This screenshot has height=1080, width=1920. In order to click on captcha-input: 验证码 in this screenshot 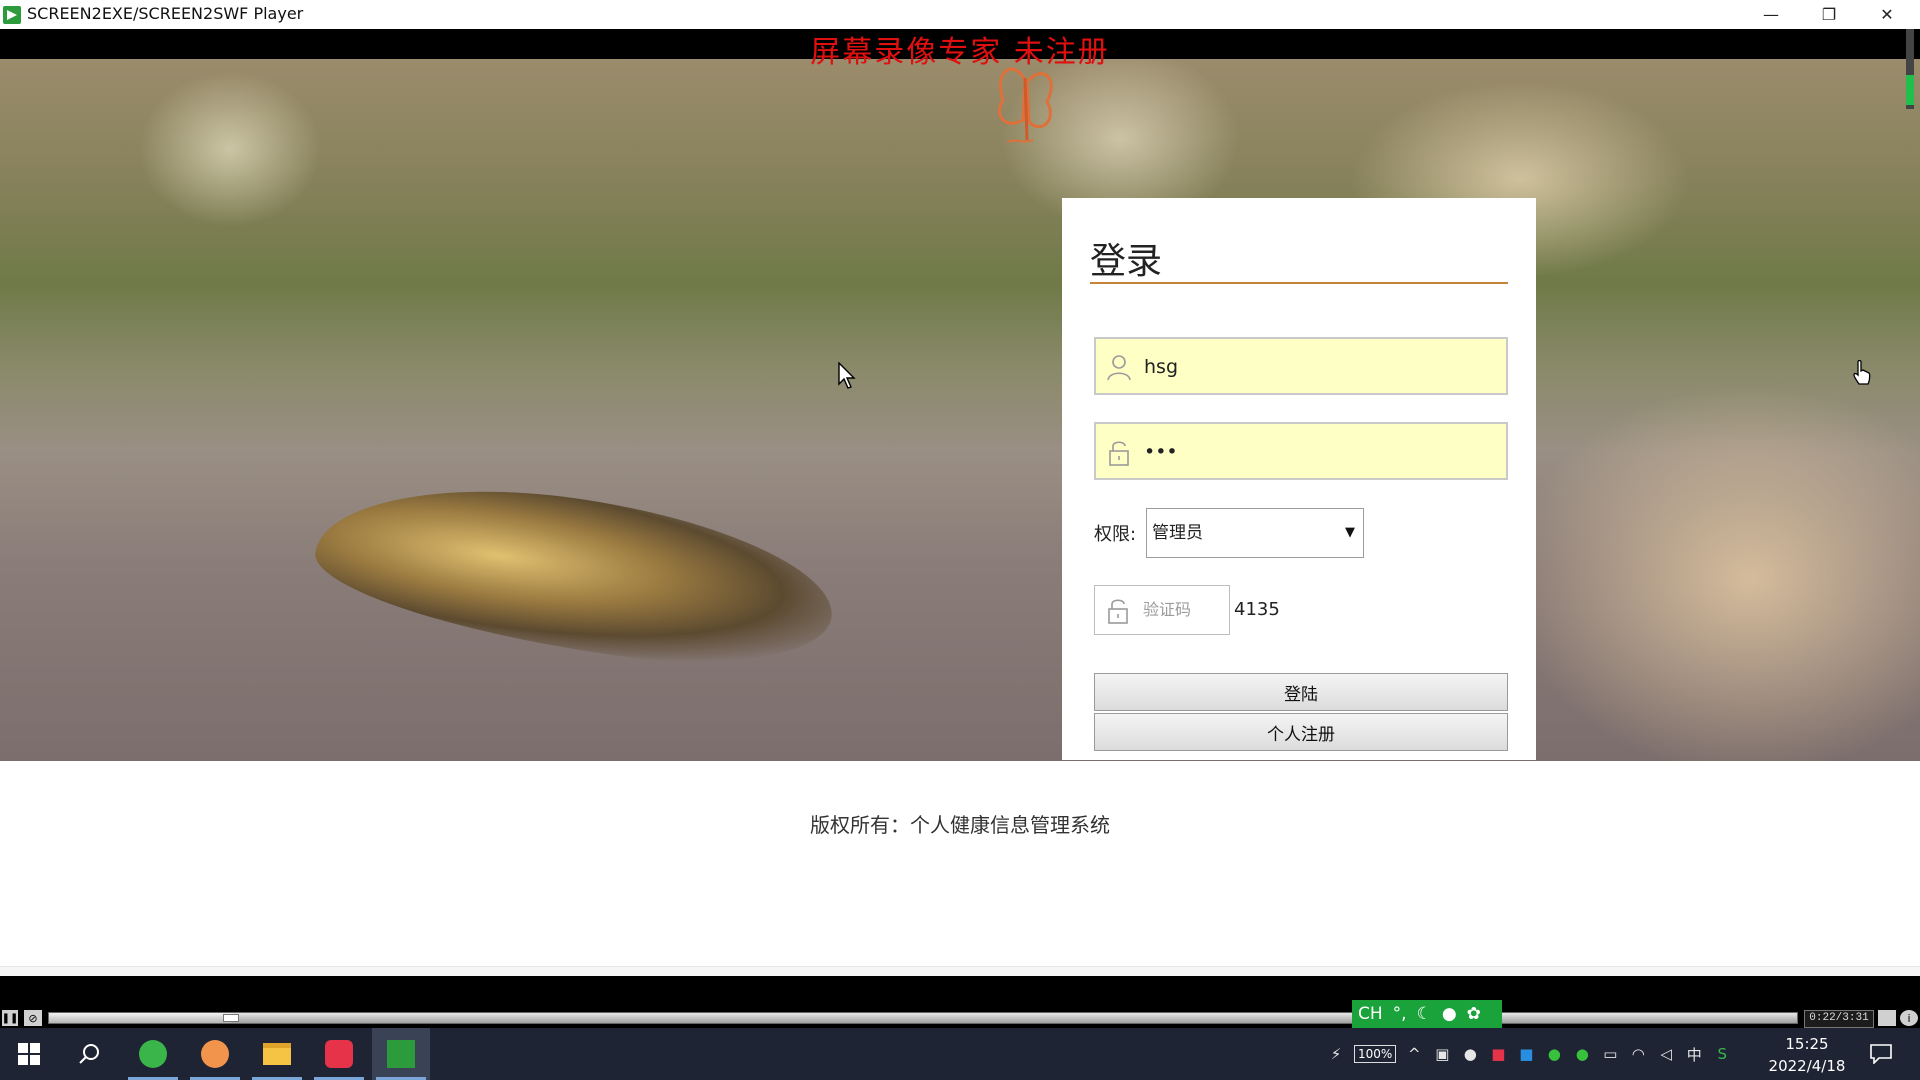, I will do `click(1162, 610)`.